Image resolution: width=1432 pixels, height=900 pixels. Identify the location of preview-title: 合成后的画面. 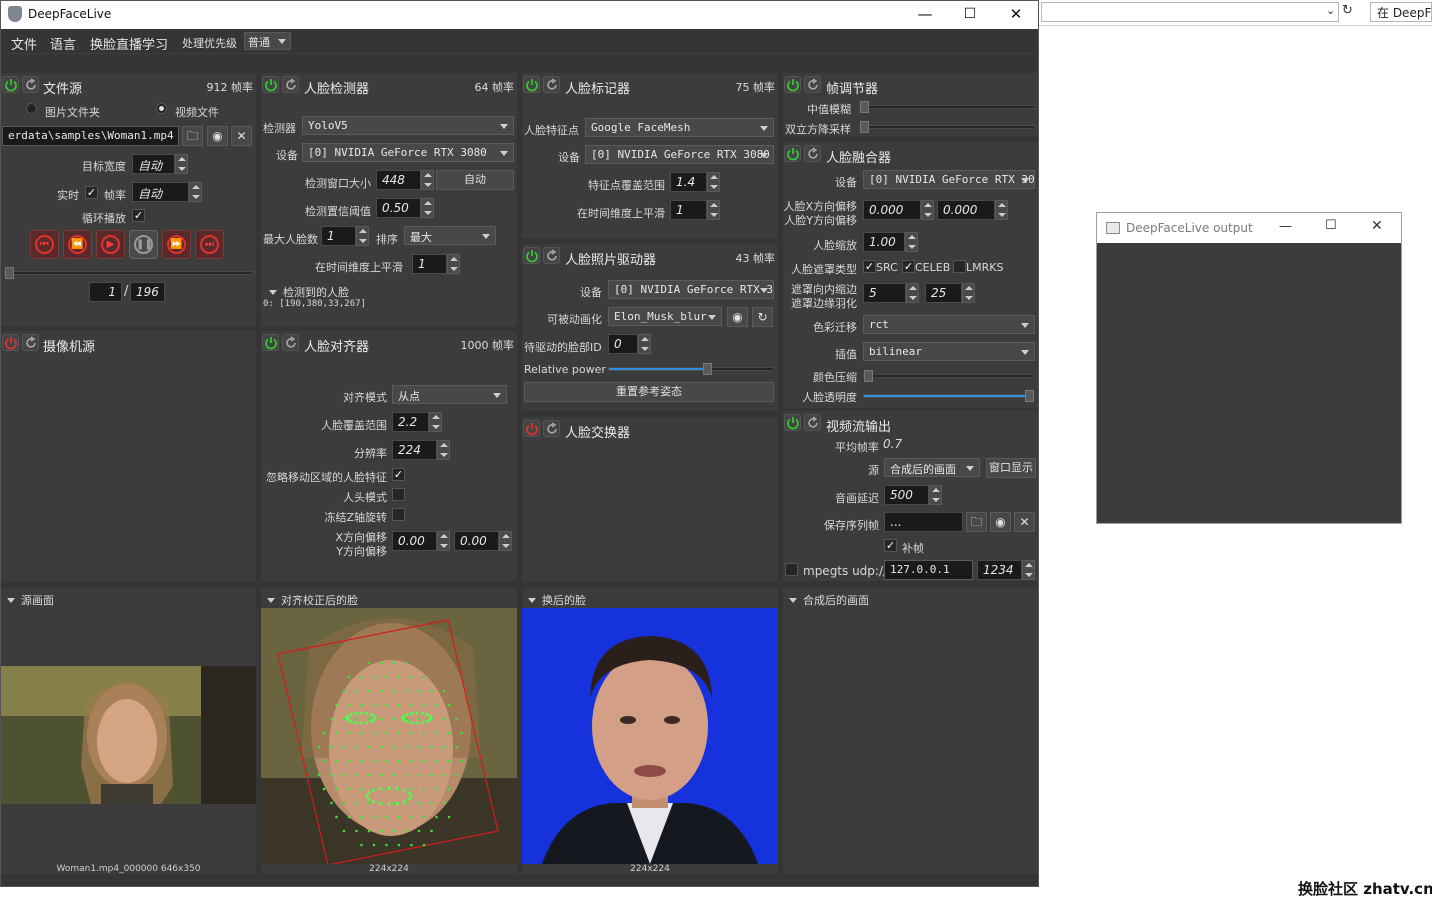
(829, 600).